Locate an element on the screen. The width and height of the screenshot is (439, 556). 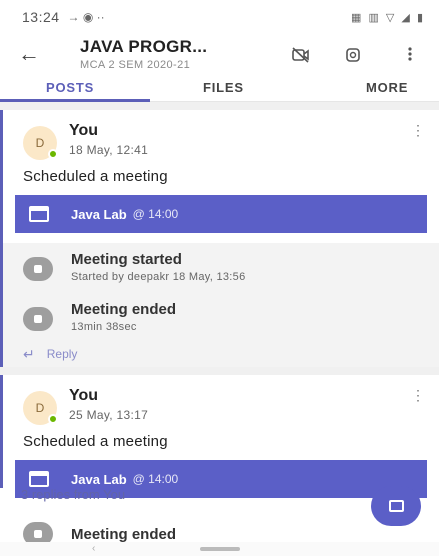
meet-now-icon is located at coordinates (353, 57).